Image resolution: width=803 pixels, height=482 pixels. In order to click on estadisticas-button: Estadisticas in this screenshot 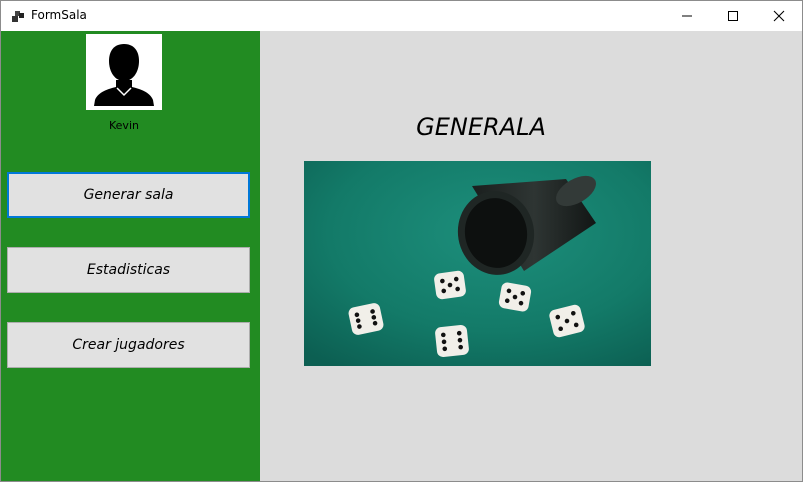, I will do `click(128, 270)`.